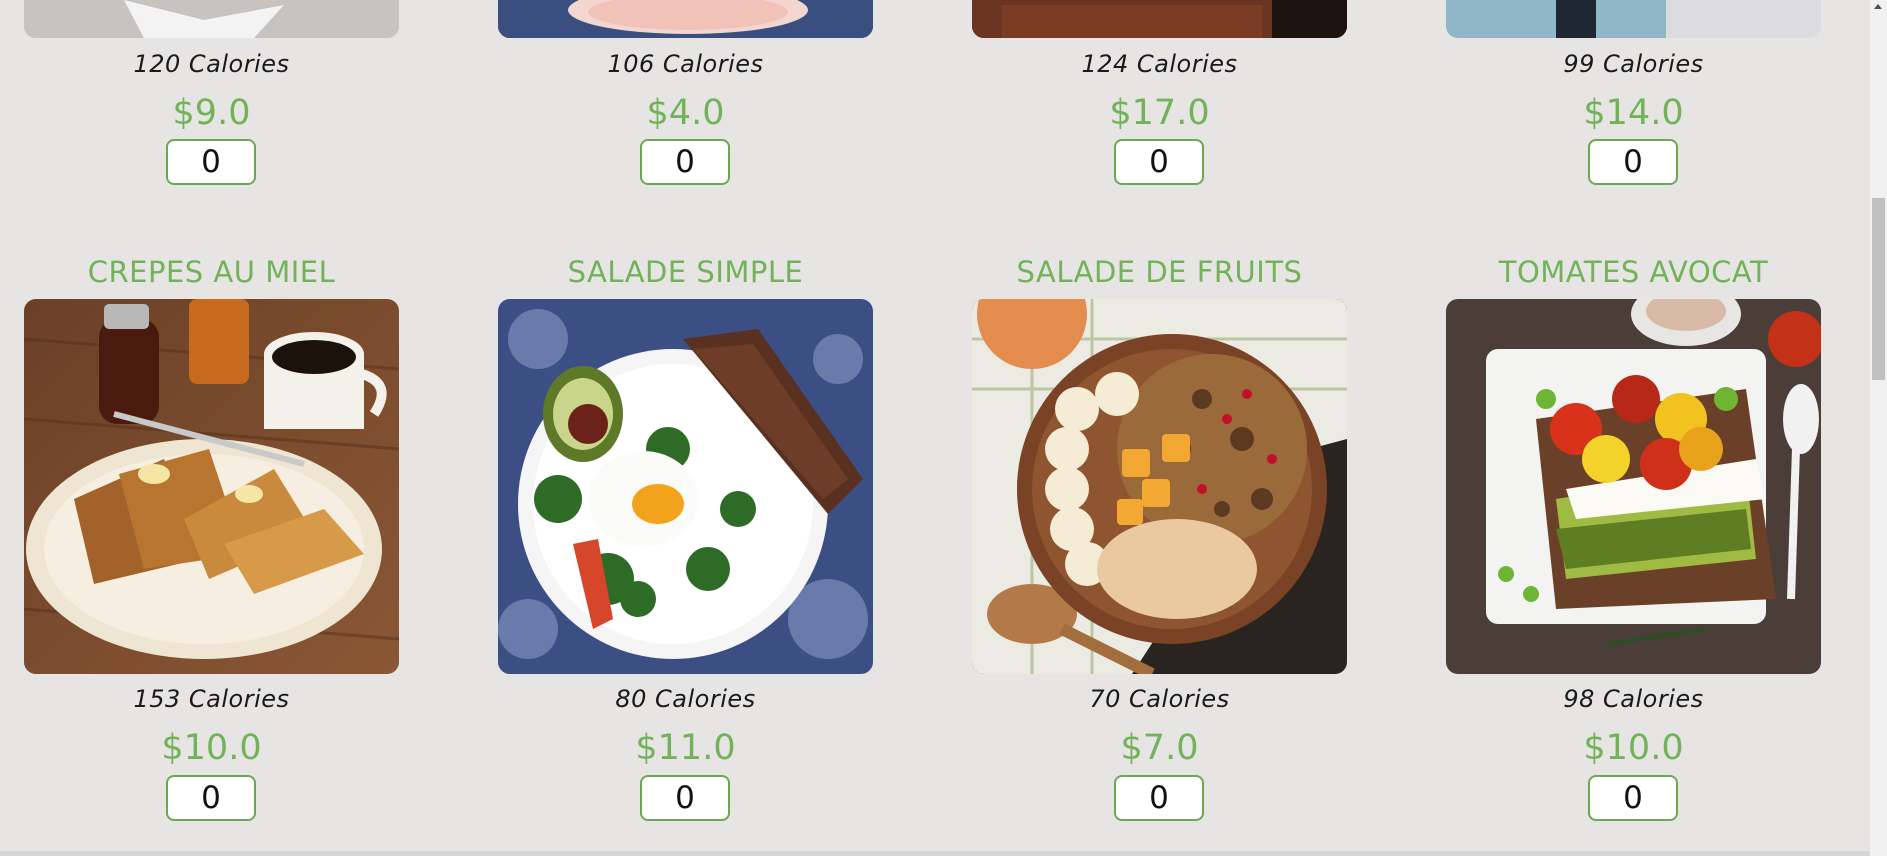 Image resolution: width=1887 pixels, height=856 pixels. Describe the element at coordinates (1633, 64) in the screenshot. I see `calories-label: 99 Calories` at that location.